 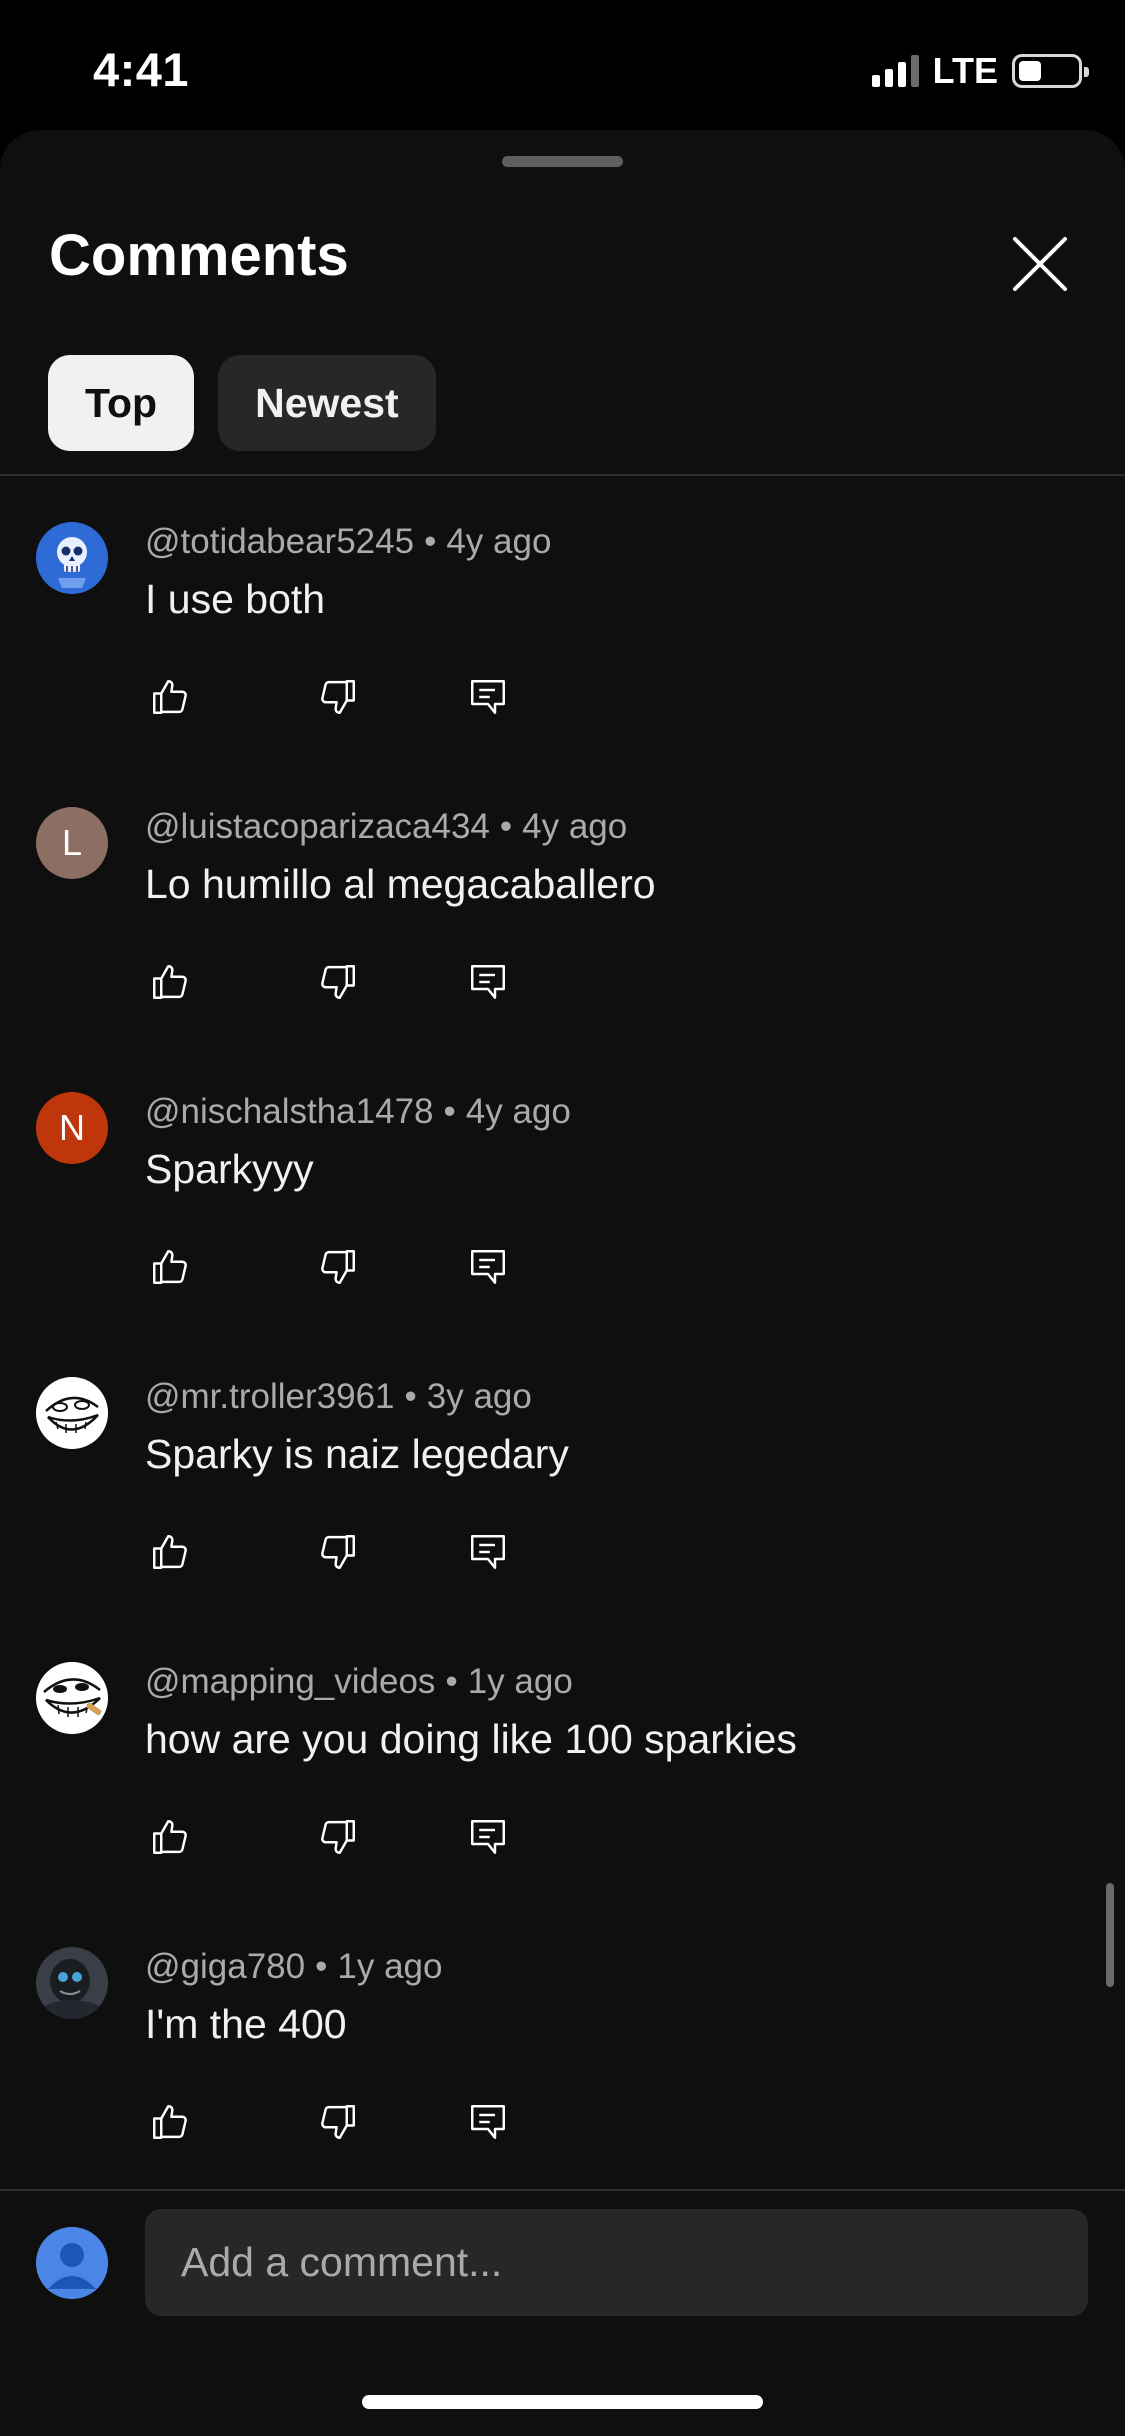 What do you see at coordinates (121, 403) in the screenshot?
I see `tab-top: Top` at bounding box center [121, 403].